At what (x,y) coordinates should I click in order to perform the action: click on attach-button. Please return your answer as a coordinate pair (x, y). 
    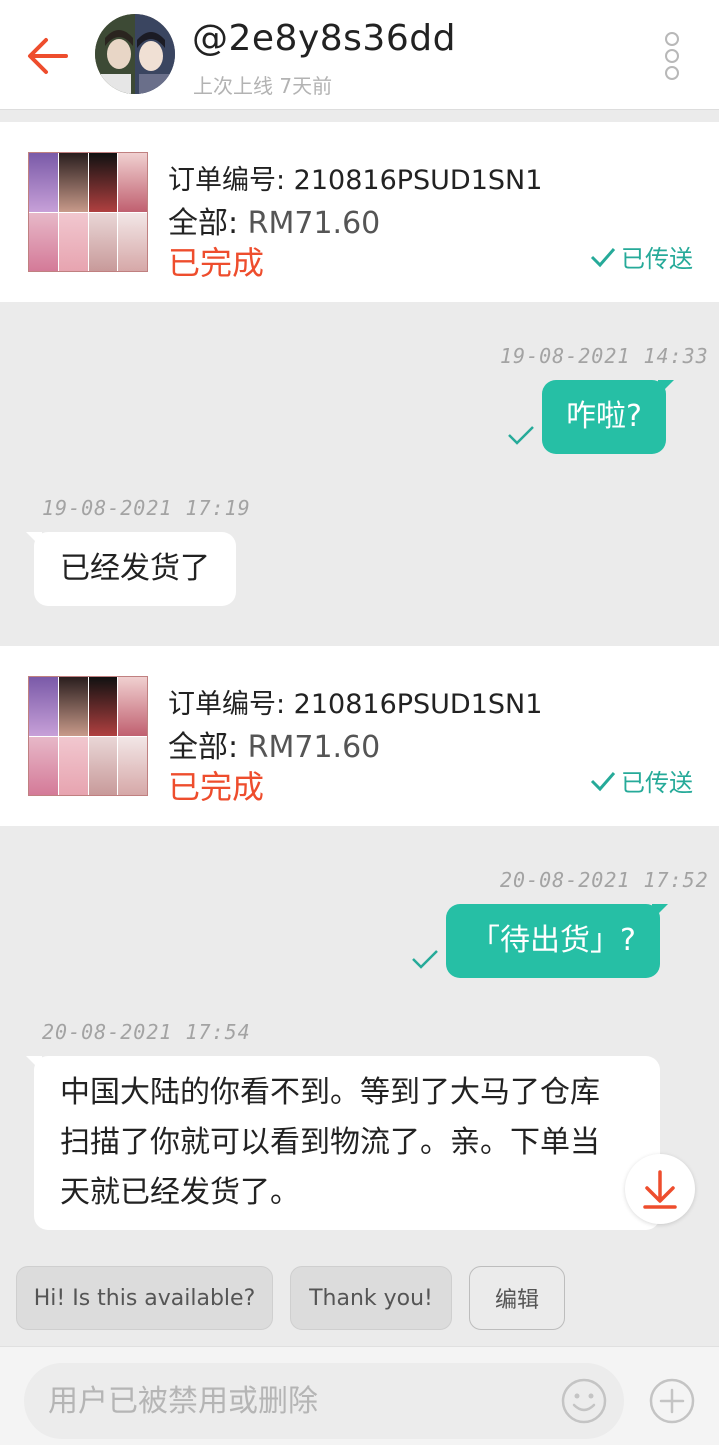
    Looking at the image, I should click on (672, 1401).